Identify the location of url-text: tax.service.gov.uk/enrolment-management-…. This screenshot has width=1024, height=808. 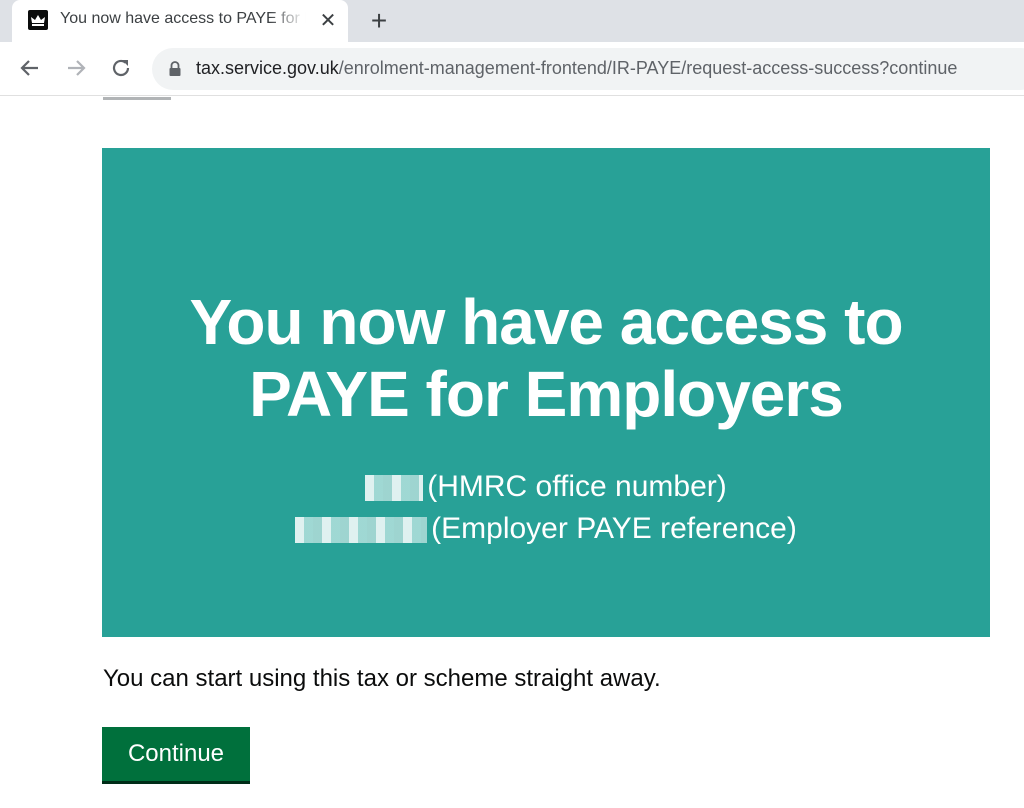
(576, 68).